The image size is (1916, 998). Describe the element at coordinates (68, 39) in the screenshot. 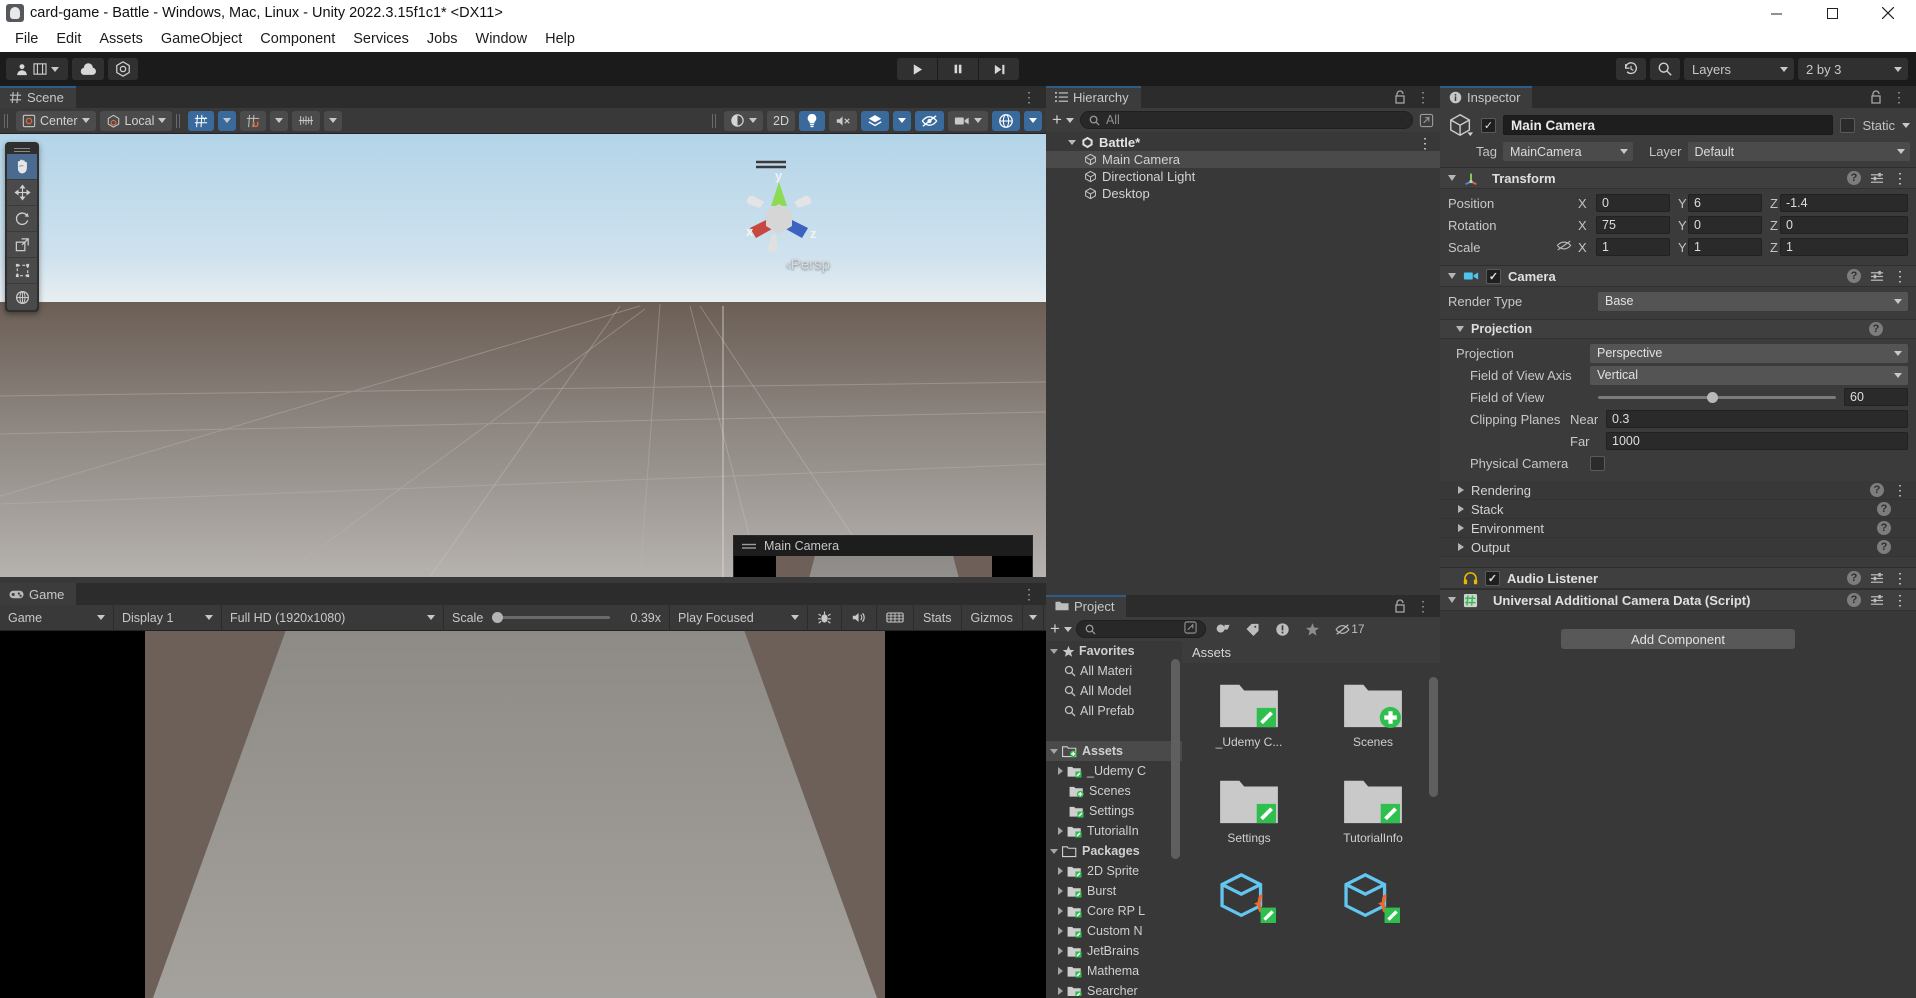

I see `menu-edit: Edit` at that location.